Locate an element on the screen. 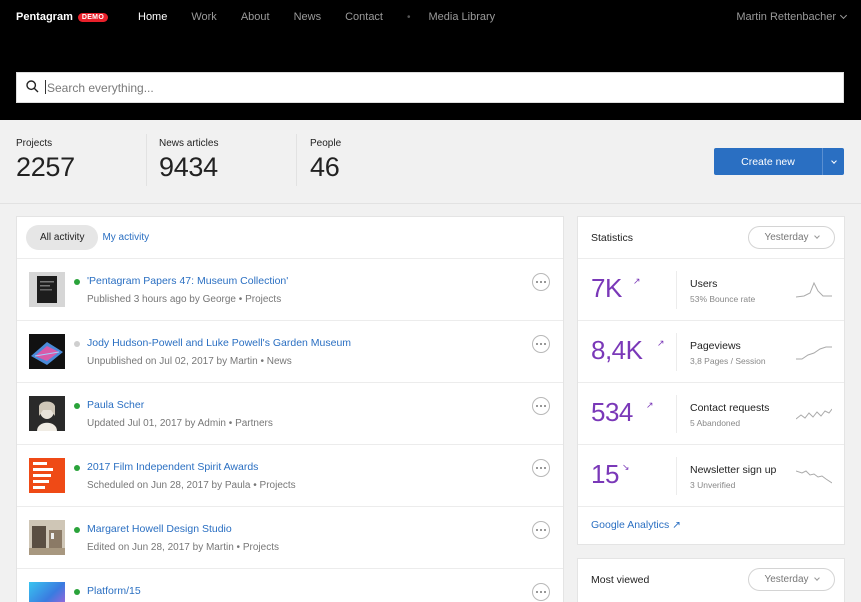 This screenshot has height=602, width=861. nav-contact: Contact is located at coordinates (364, 17).